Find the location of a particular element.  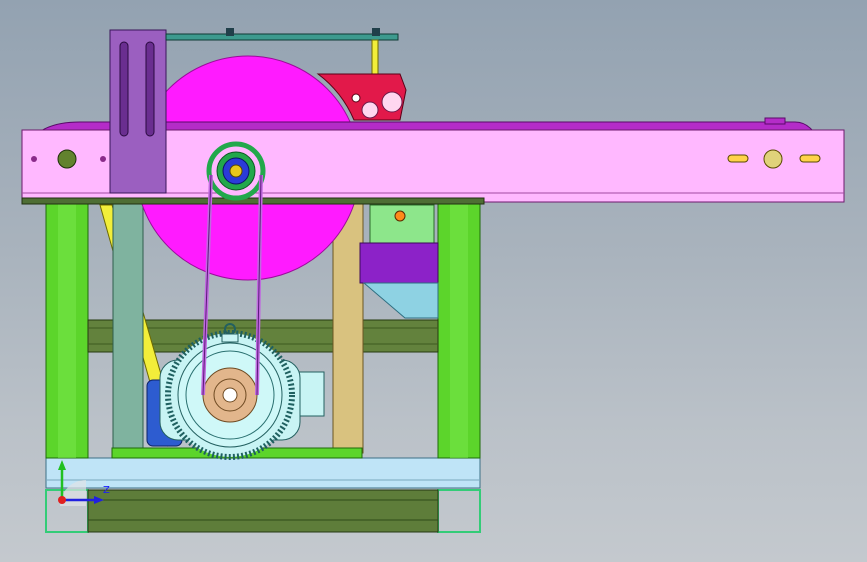

top-beam-bolt-right is located at coordinates (773, 159).